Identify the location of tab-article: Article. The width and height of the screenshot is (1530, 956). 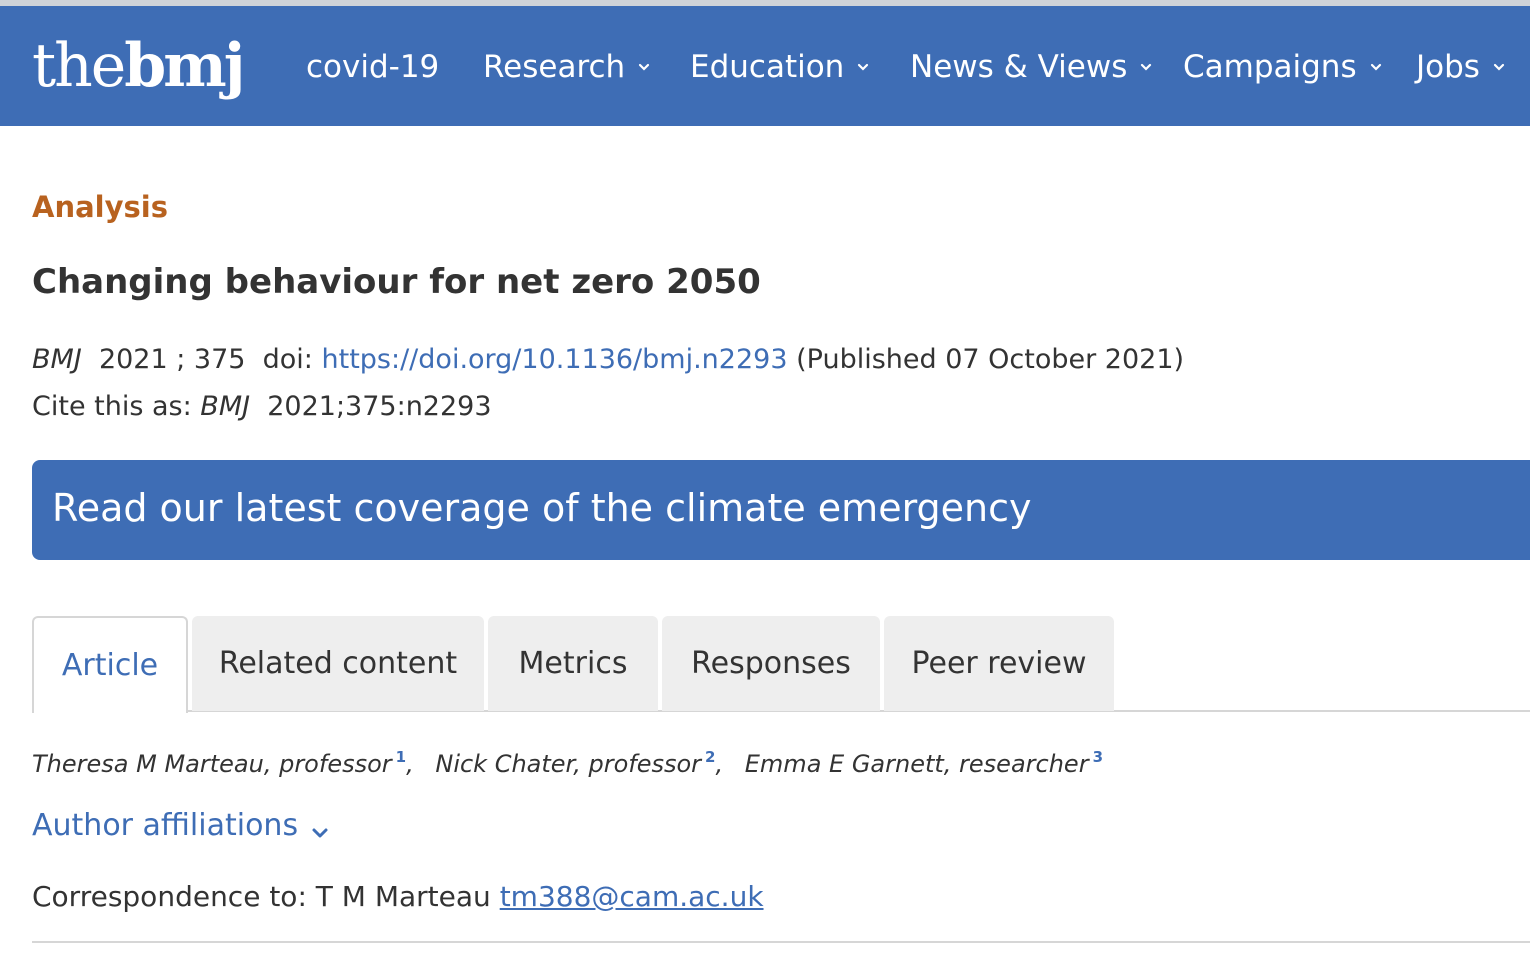
(110, 664).